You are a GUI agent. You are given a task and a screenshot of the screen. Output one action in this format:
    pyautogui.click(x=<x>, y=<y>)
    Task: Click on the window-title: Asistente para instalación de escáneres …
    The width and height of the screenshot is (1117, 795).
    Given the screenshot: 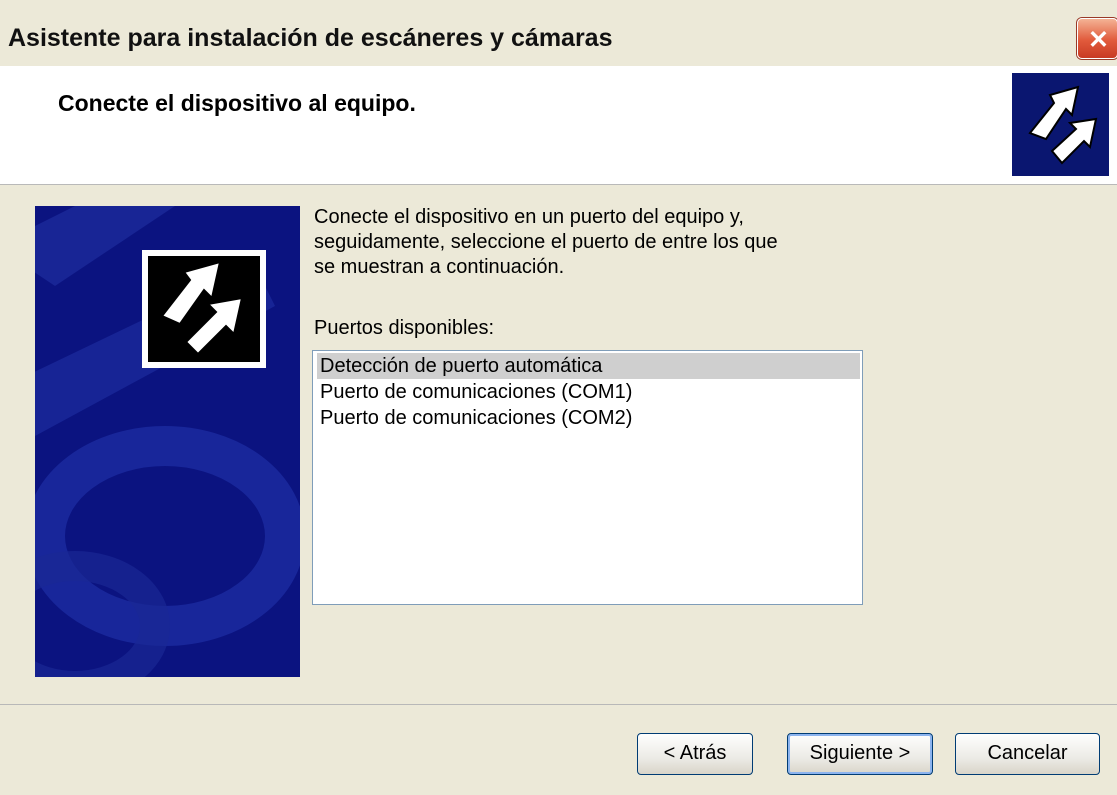 What is the action you would take?
    pyautogui.click(x=310, y=38)
    